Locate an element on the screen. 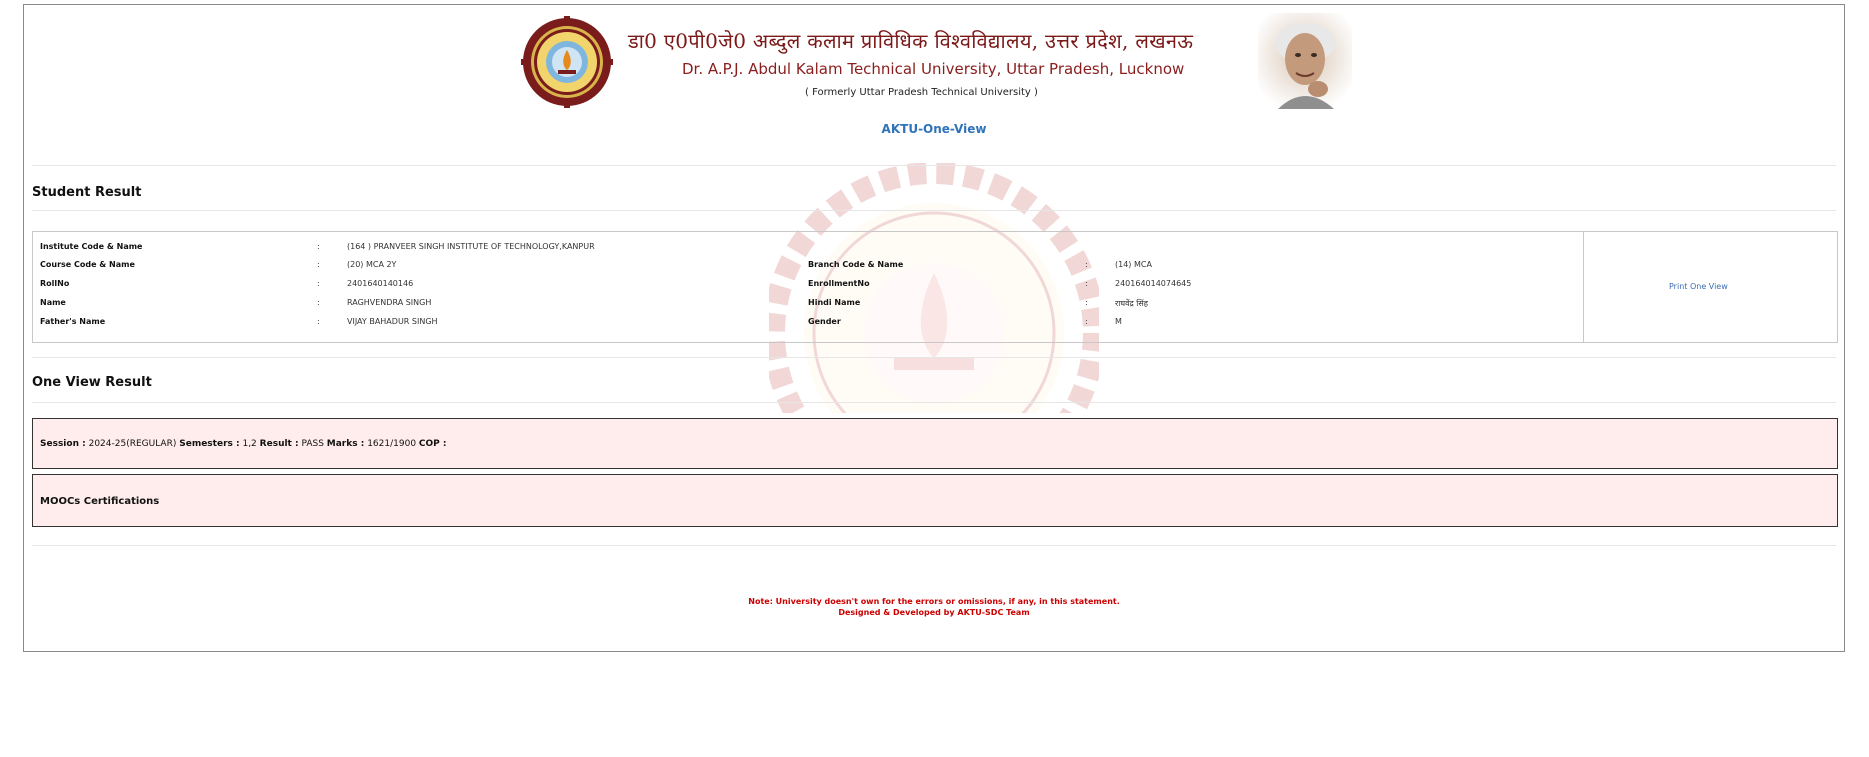 This screenshot has height=757, width=1869. student-result-heading: Student Result is located at coordinates (87, 192).